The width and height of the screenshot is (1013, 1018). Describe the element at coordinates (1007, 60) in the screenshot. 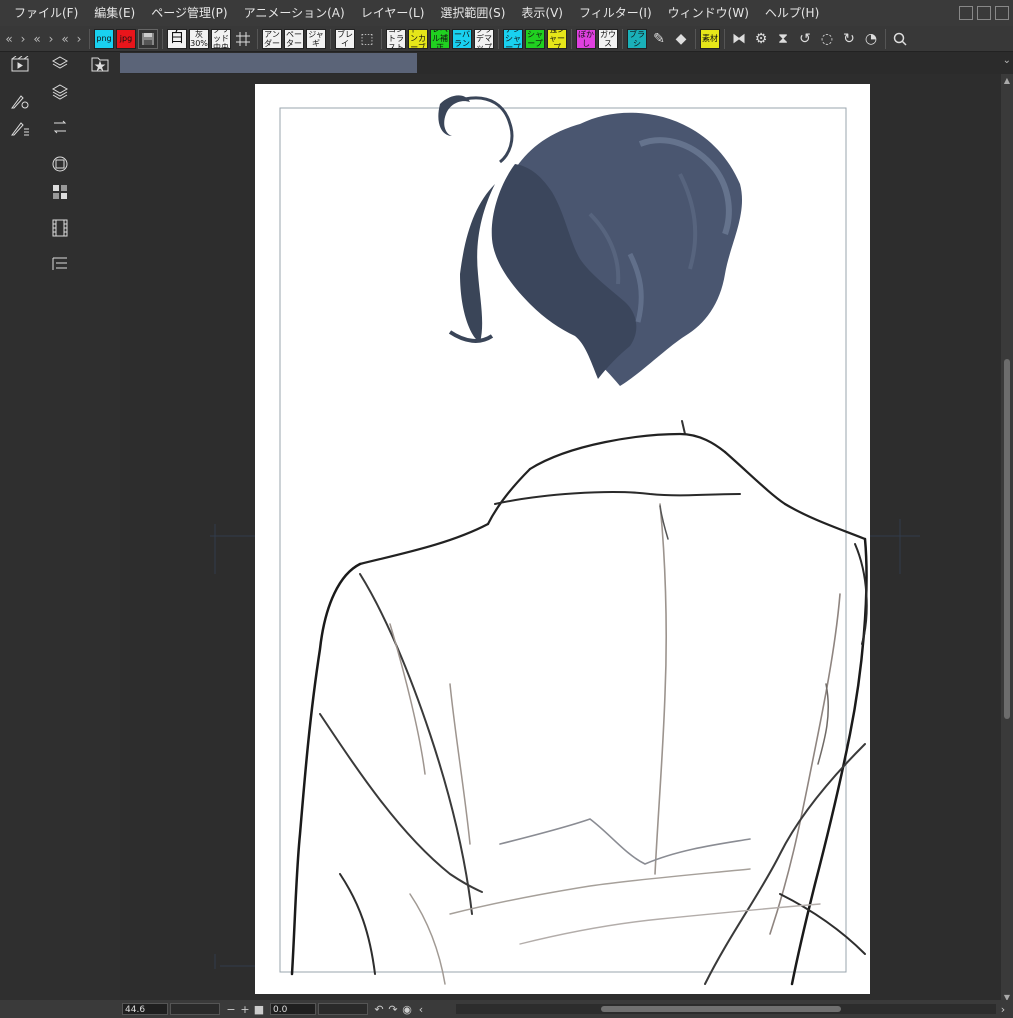

I see `chevron-down-icon: ⌄` at that location.